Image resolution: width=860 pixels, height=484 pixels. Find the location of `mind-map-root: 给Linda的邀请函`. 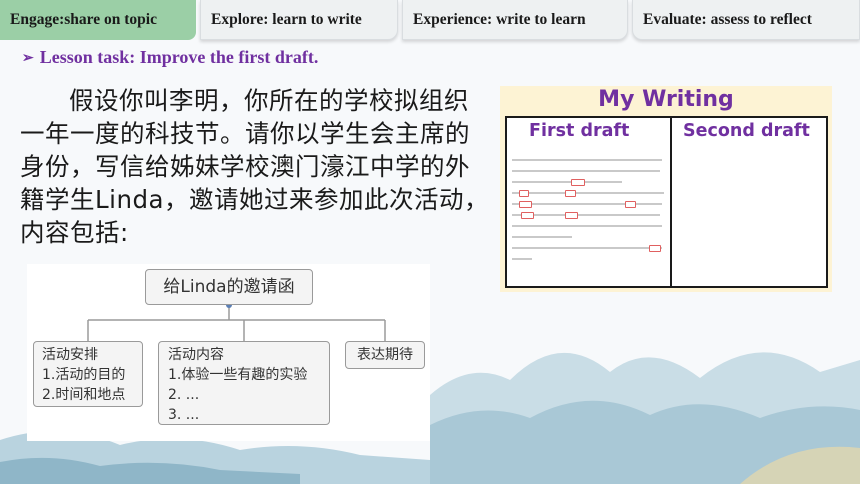

mind-map-root: 给Linda的邀请函 is located at coordinates (229, 287).